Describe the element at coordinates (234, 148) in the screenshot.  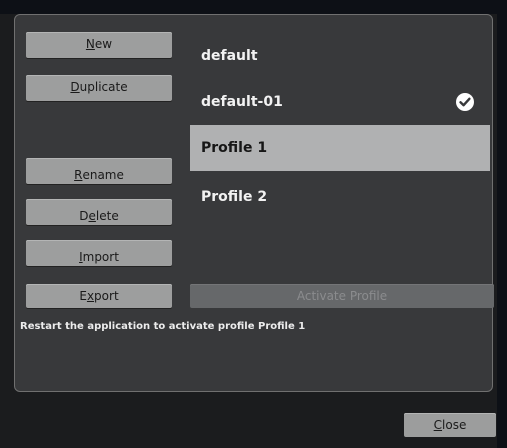
I see `profile-name: Profile 1` at that location.